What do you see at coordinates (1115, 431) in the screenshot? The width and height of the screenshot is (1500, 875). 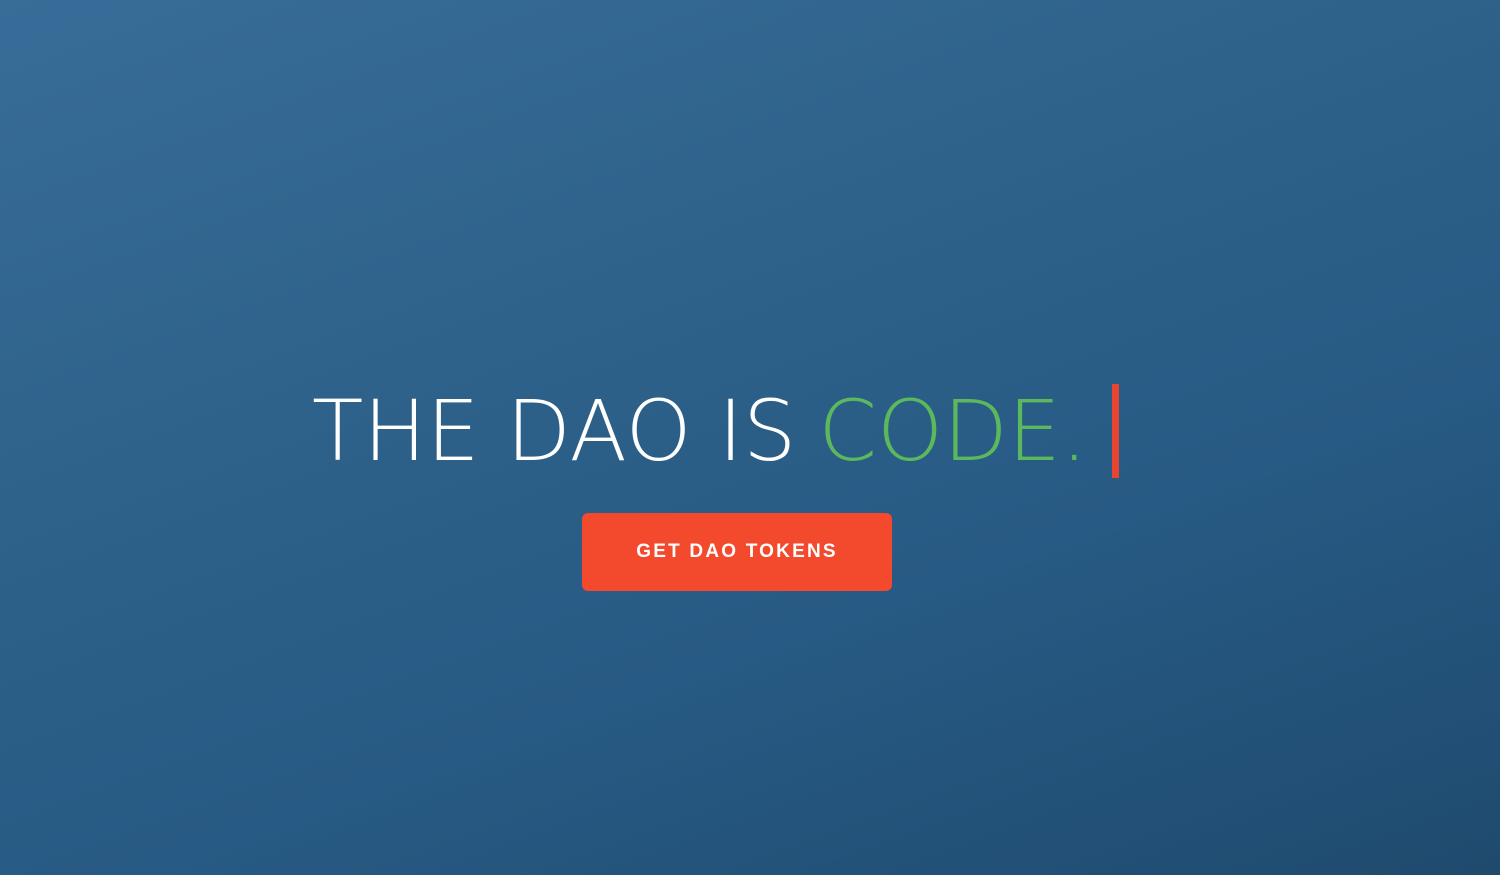 I see `typing-cursor` at bounding box center [1115, 431].